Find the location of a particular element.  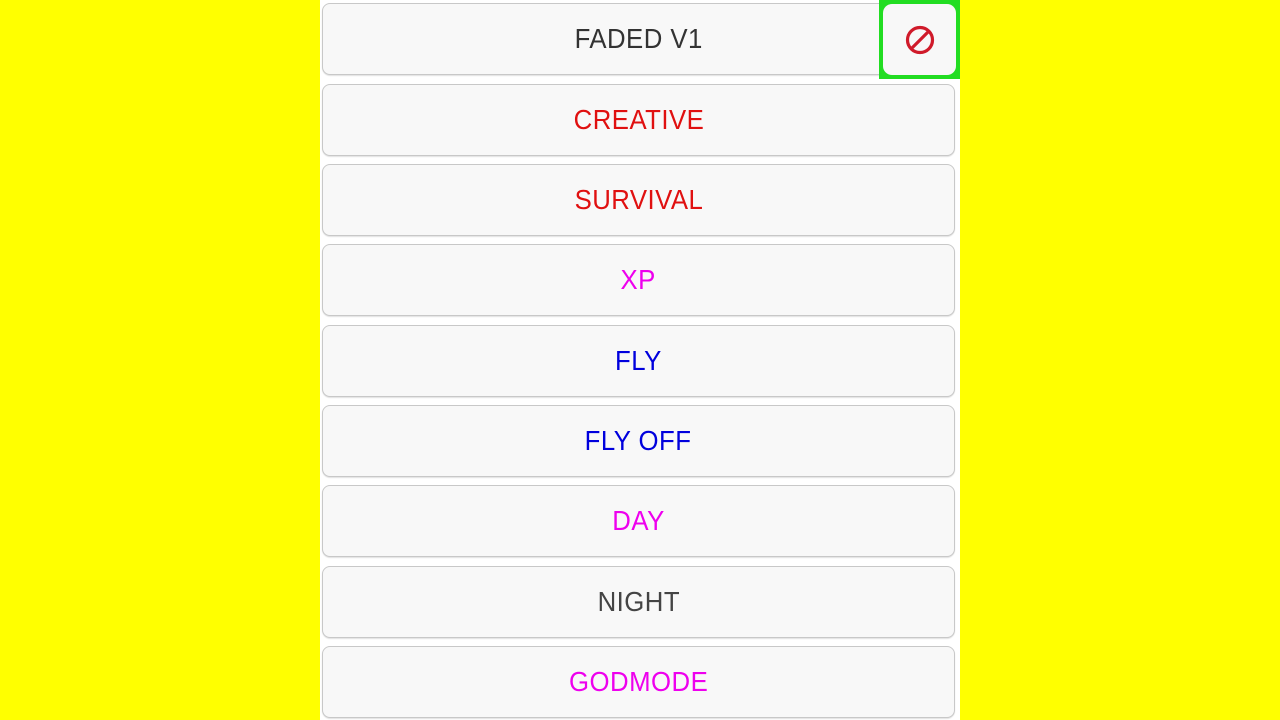

night-label: NIGHT is located at coordinates (638, 601).